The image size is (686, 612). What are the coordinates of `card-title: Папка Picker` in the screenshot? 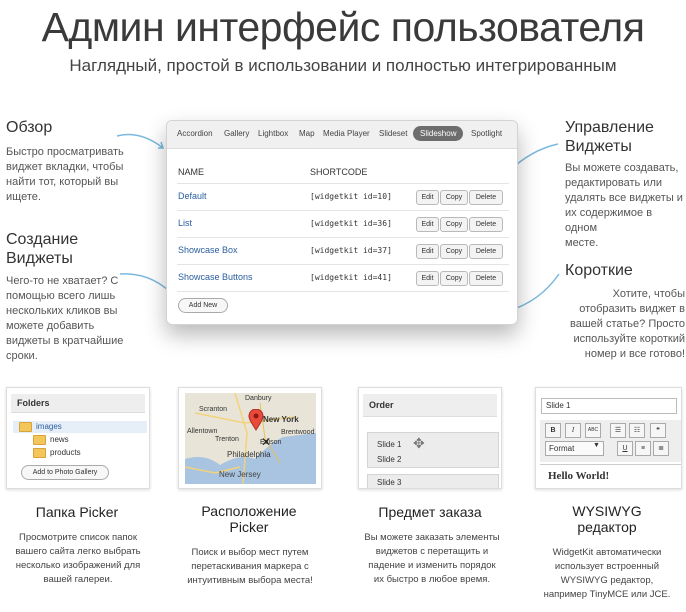 It's located at (77, 512).